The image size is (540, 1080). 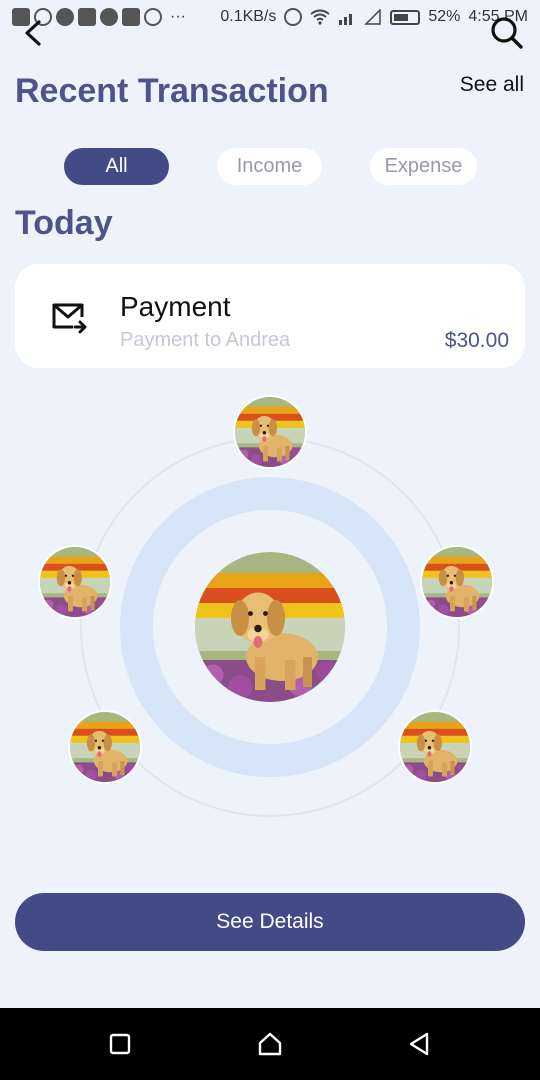 I want to click on avatar-top, so click(x=270, y=432).